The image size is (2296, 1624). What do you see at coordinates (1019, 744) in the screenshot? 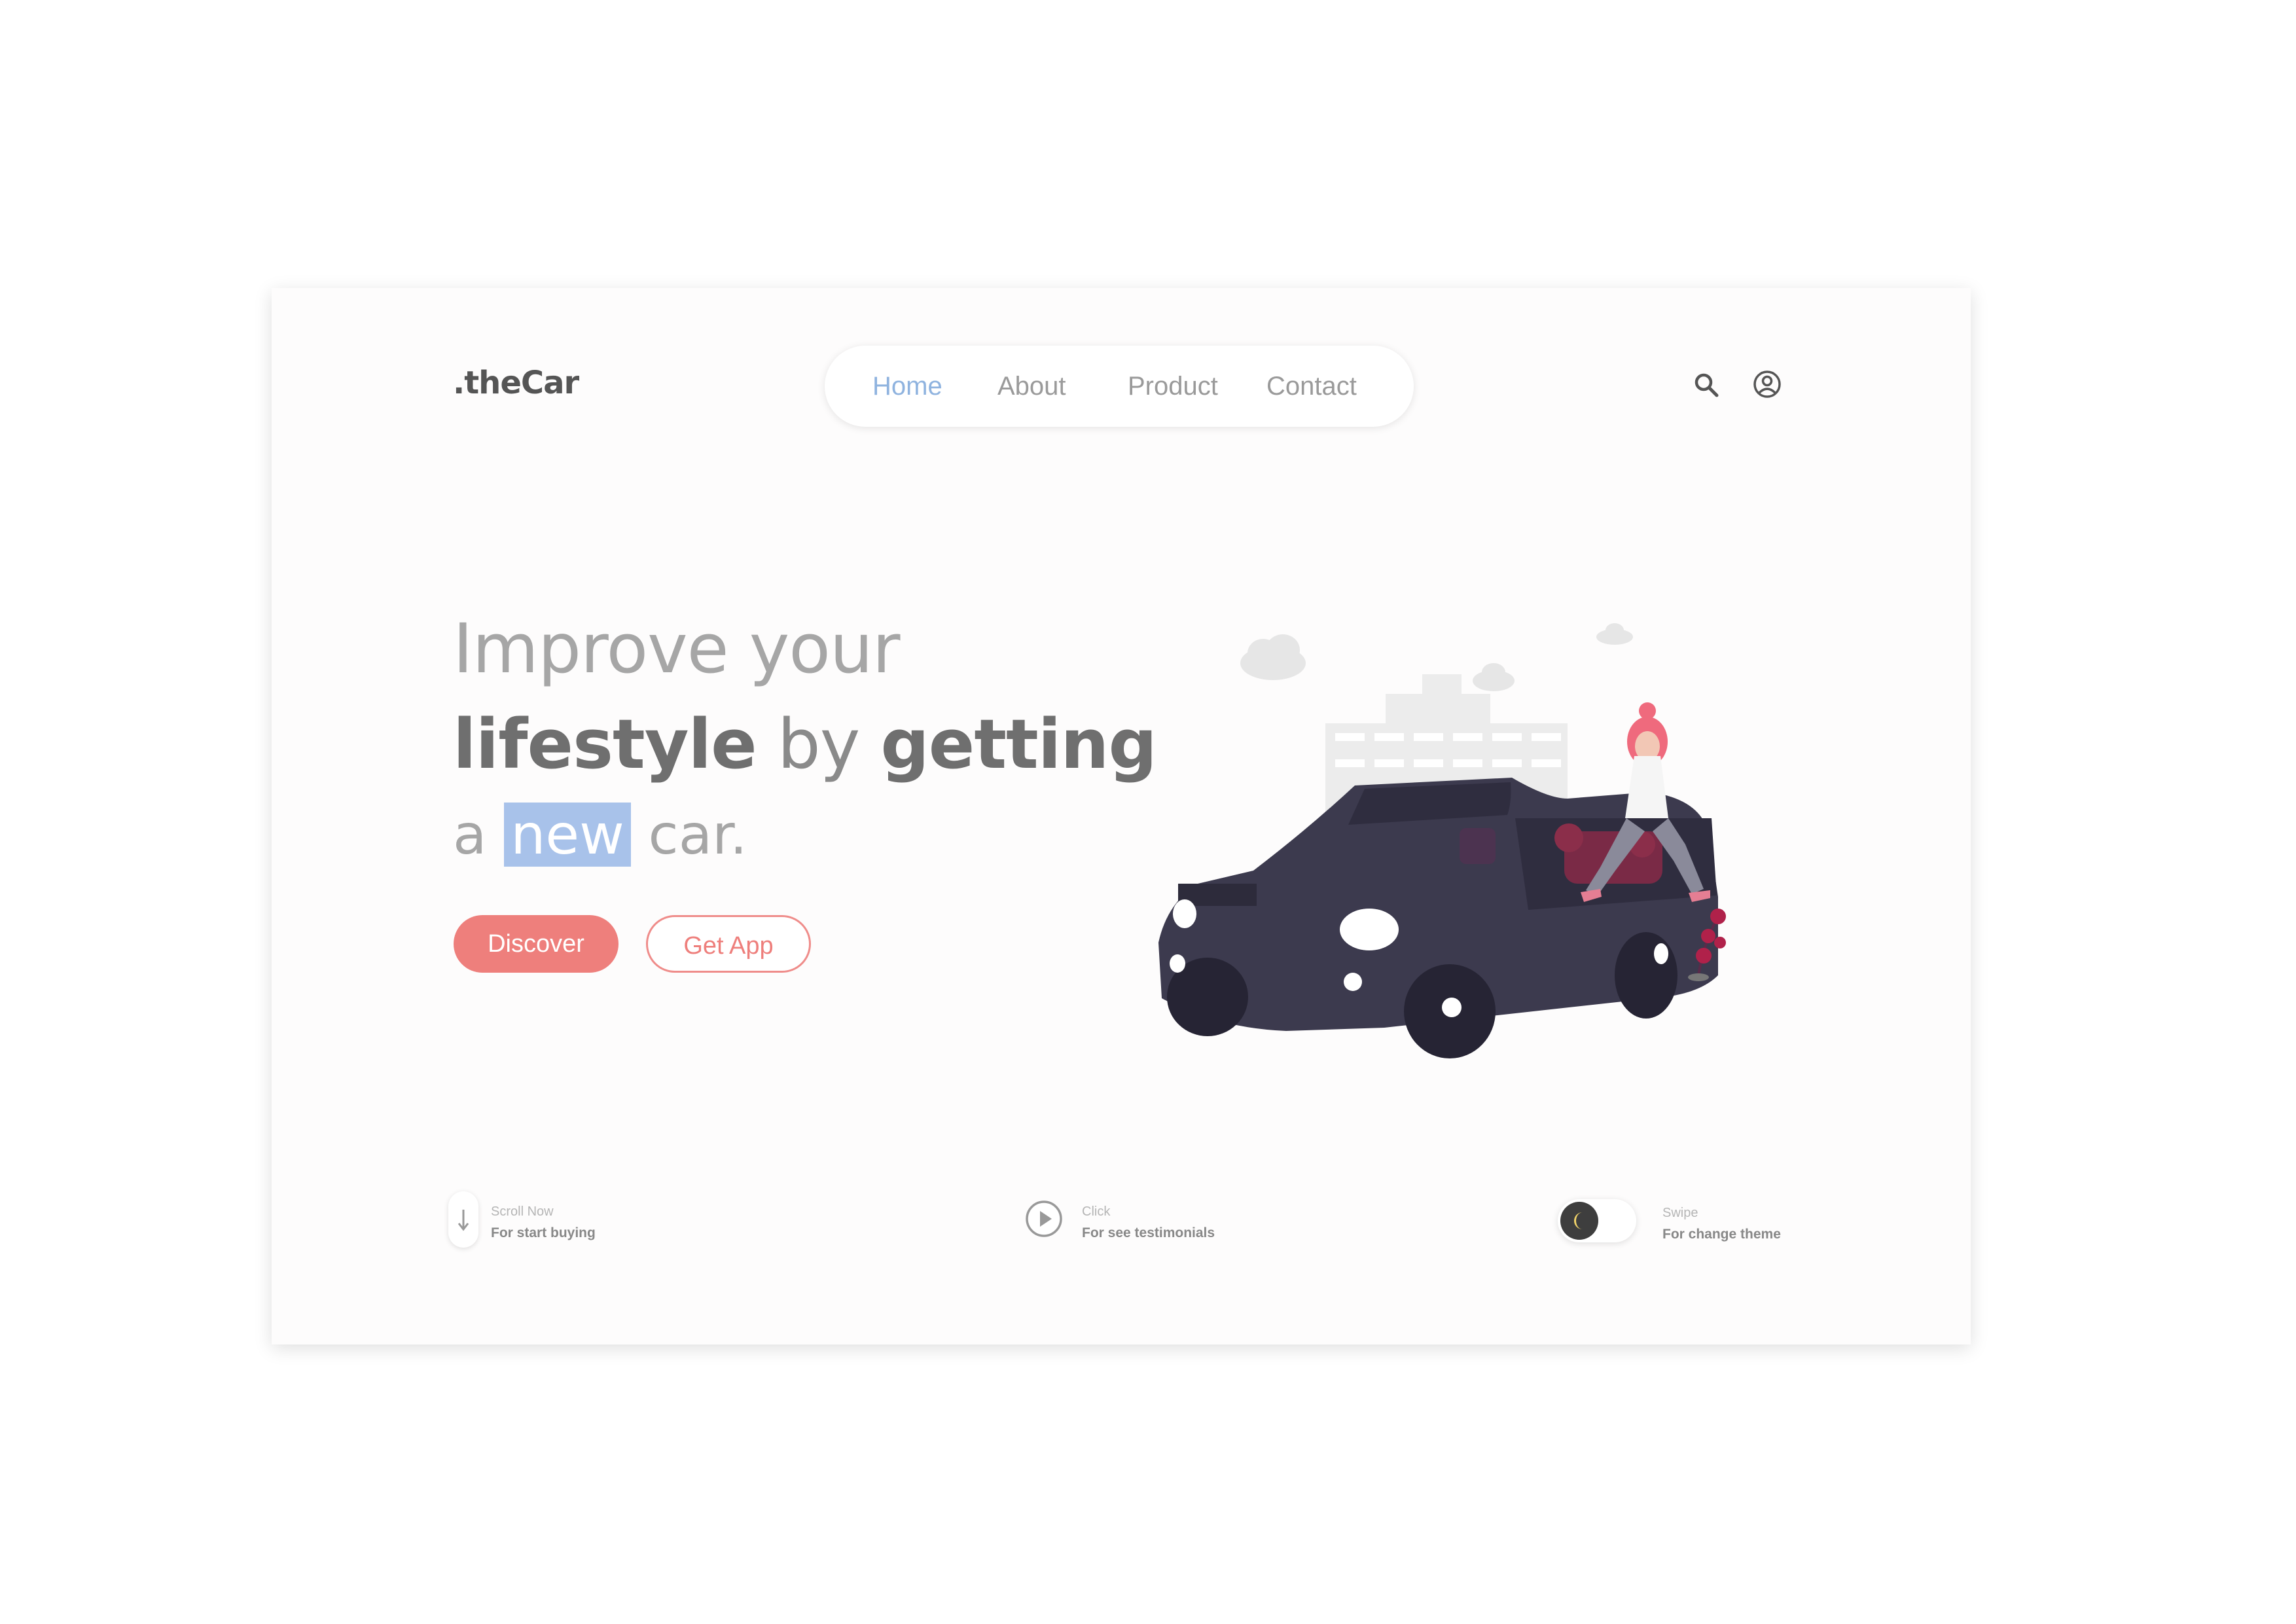
I see `hero-word-getting: getting` at bounding box center [1019, 744].